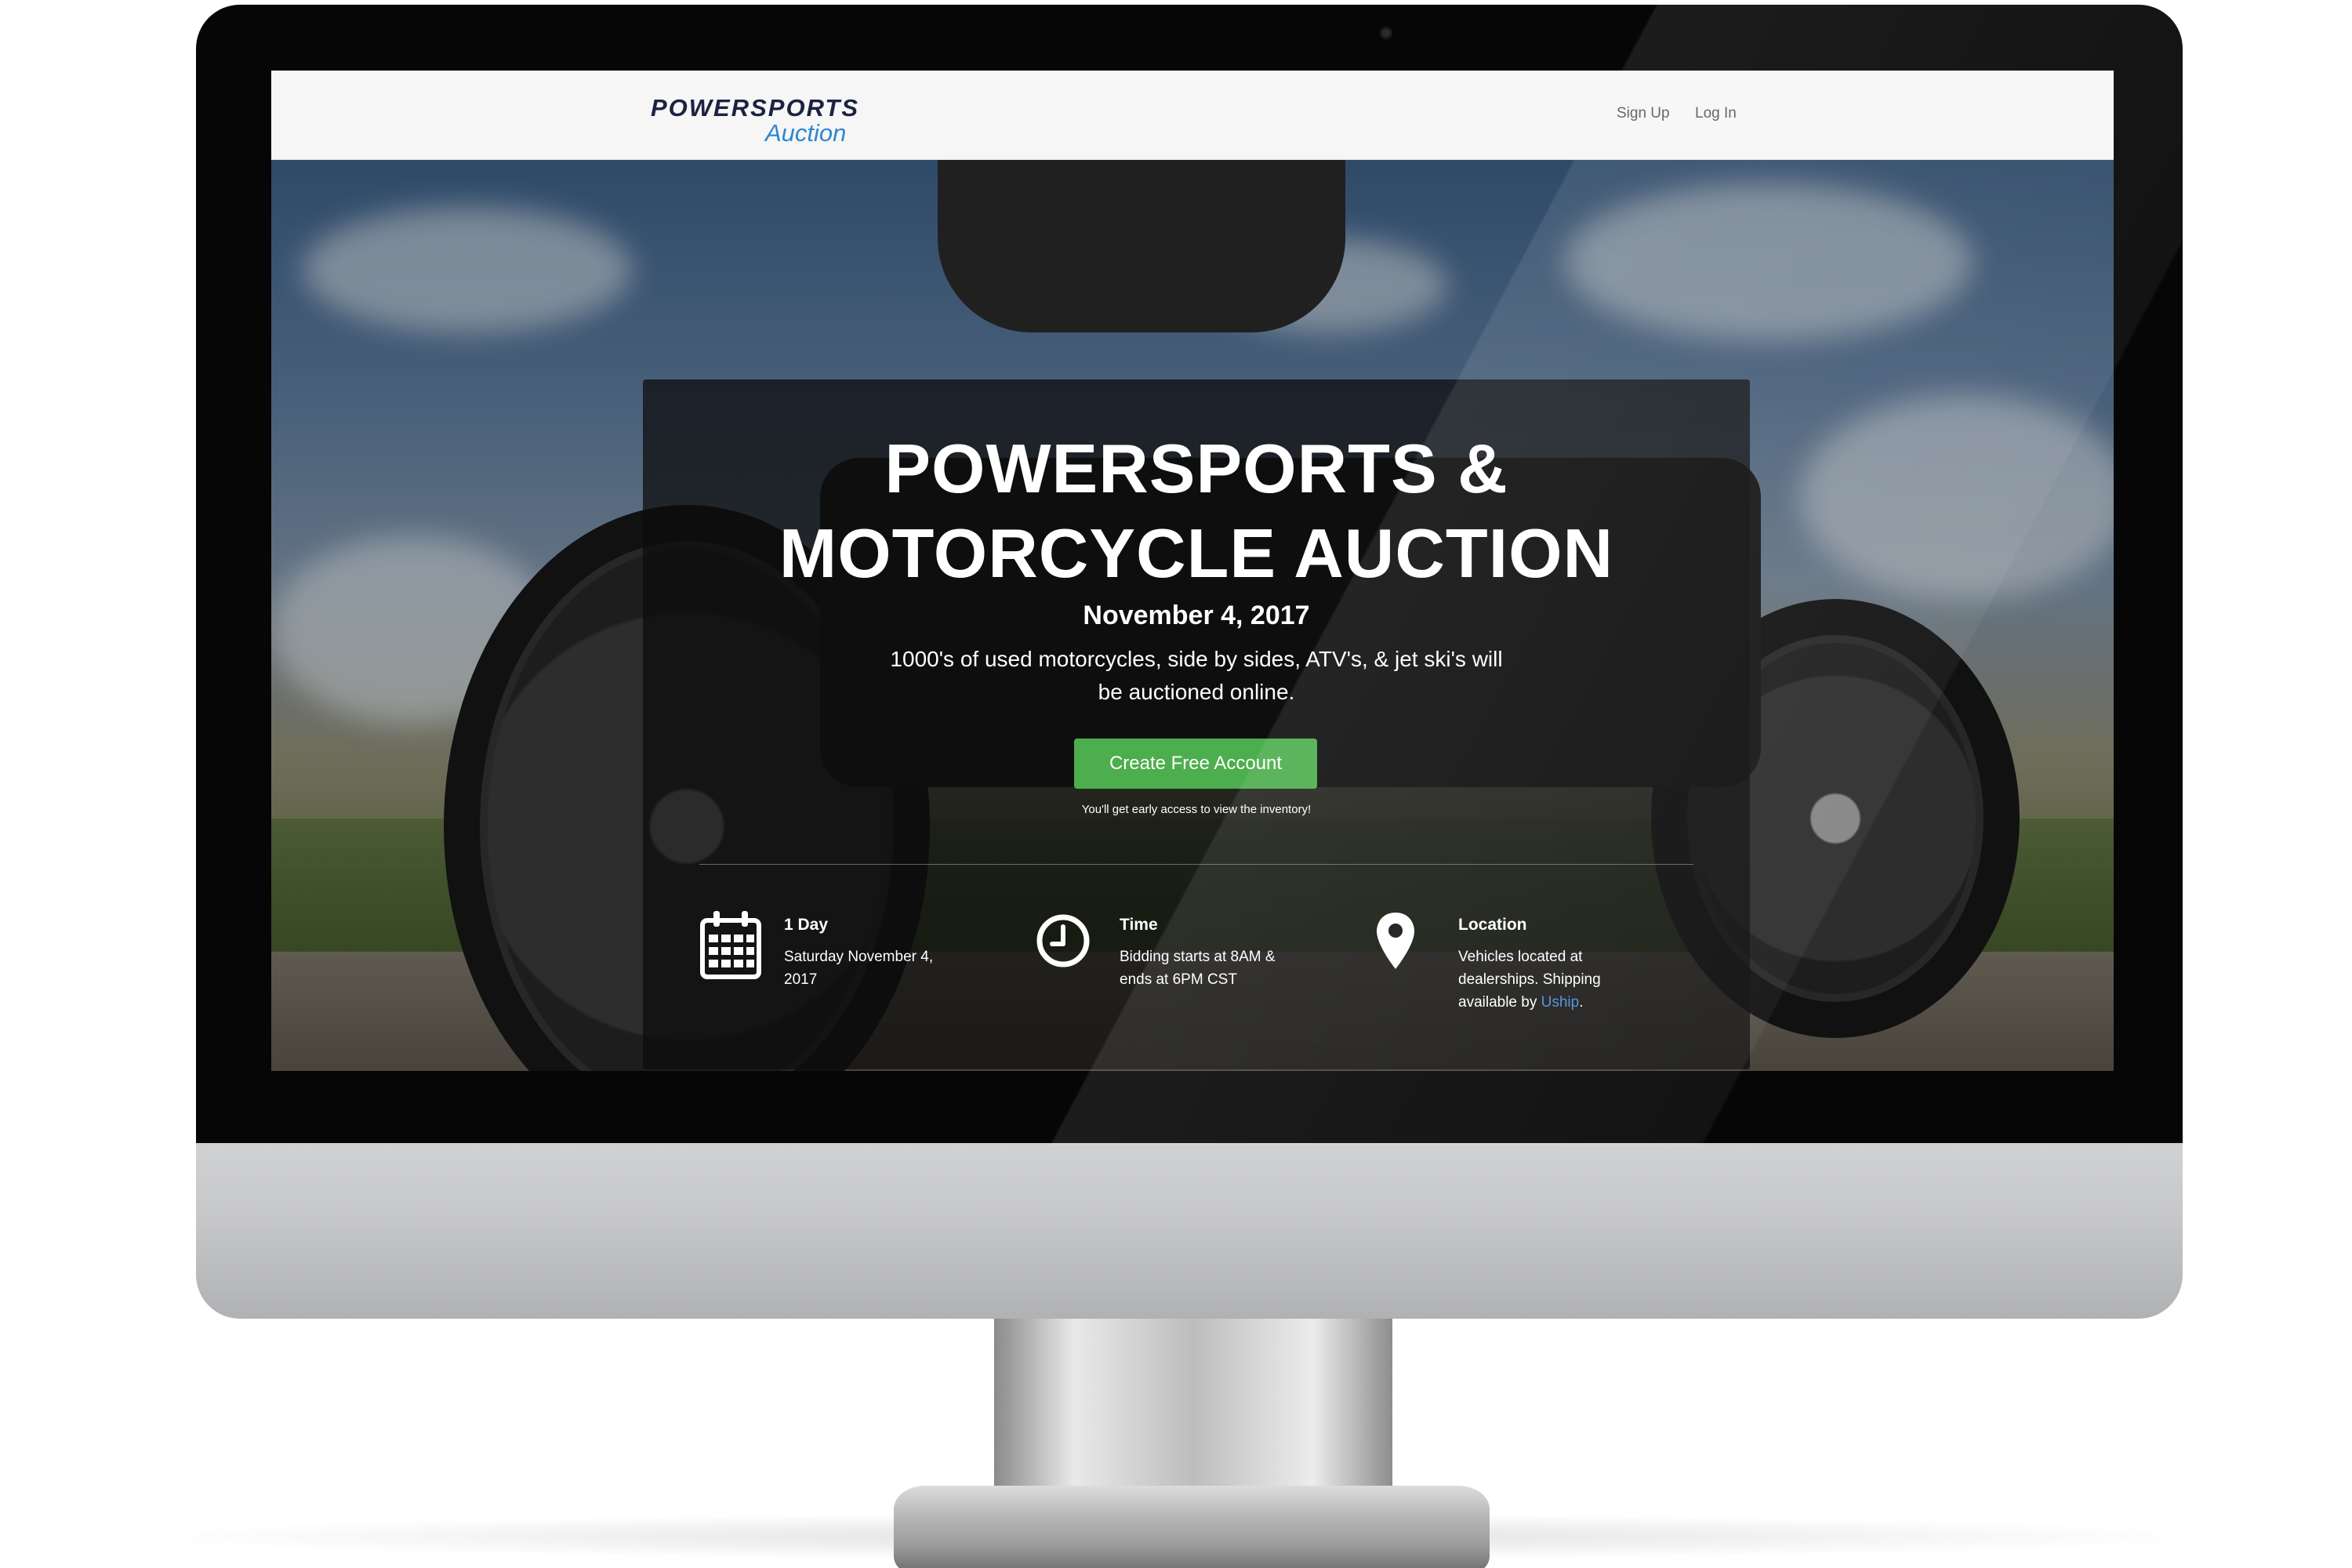  What do you see at coordinates (859, 968) in the screenshot?
I see `feature-text: Saturday November 4, 2017` at bounding box center [859, 968].